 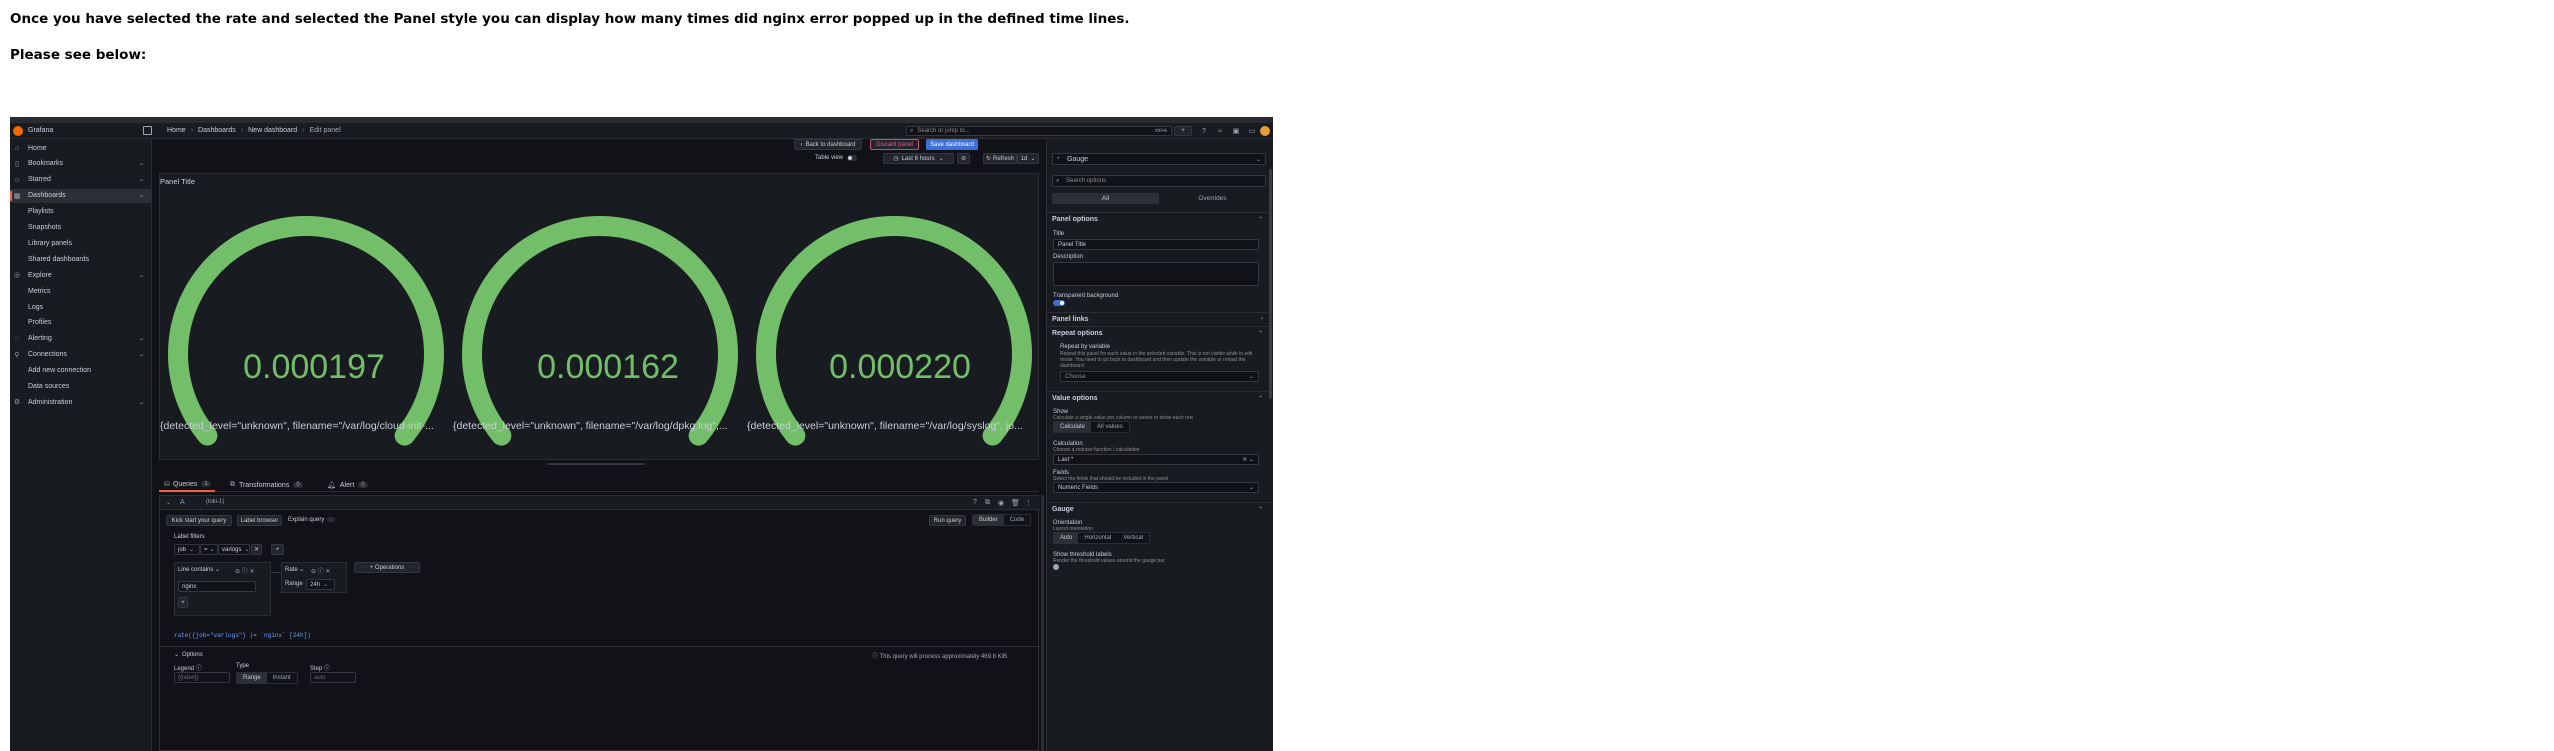 What do you see at coordinates (975, 502) in the screenshot?
I see `query-help-icon: ?` at bounding box center [975, 502].